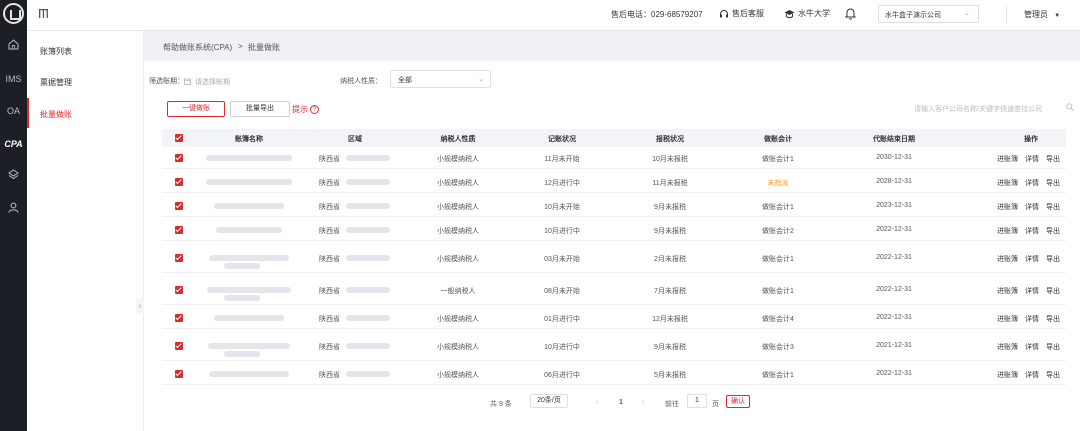 This screenshot has height=431, width=1080. I want to click on home-icon, so click(13, 44).